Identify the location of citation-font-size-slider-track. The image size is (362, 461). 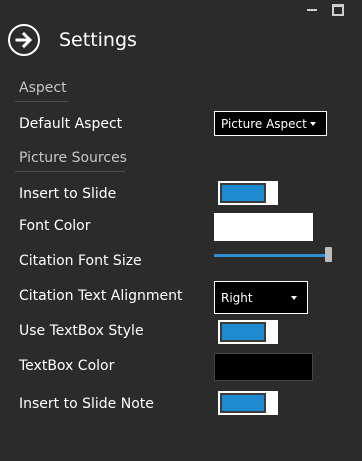
(270, 255).